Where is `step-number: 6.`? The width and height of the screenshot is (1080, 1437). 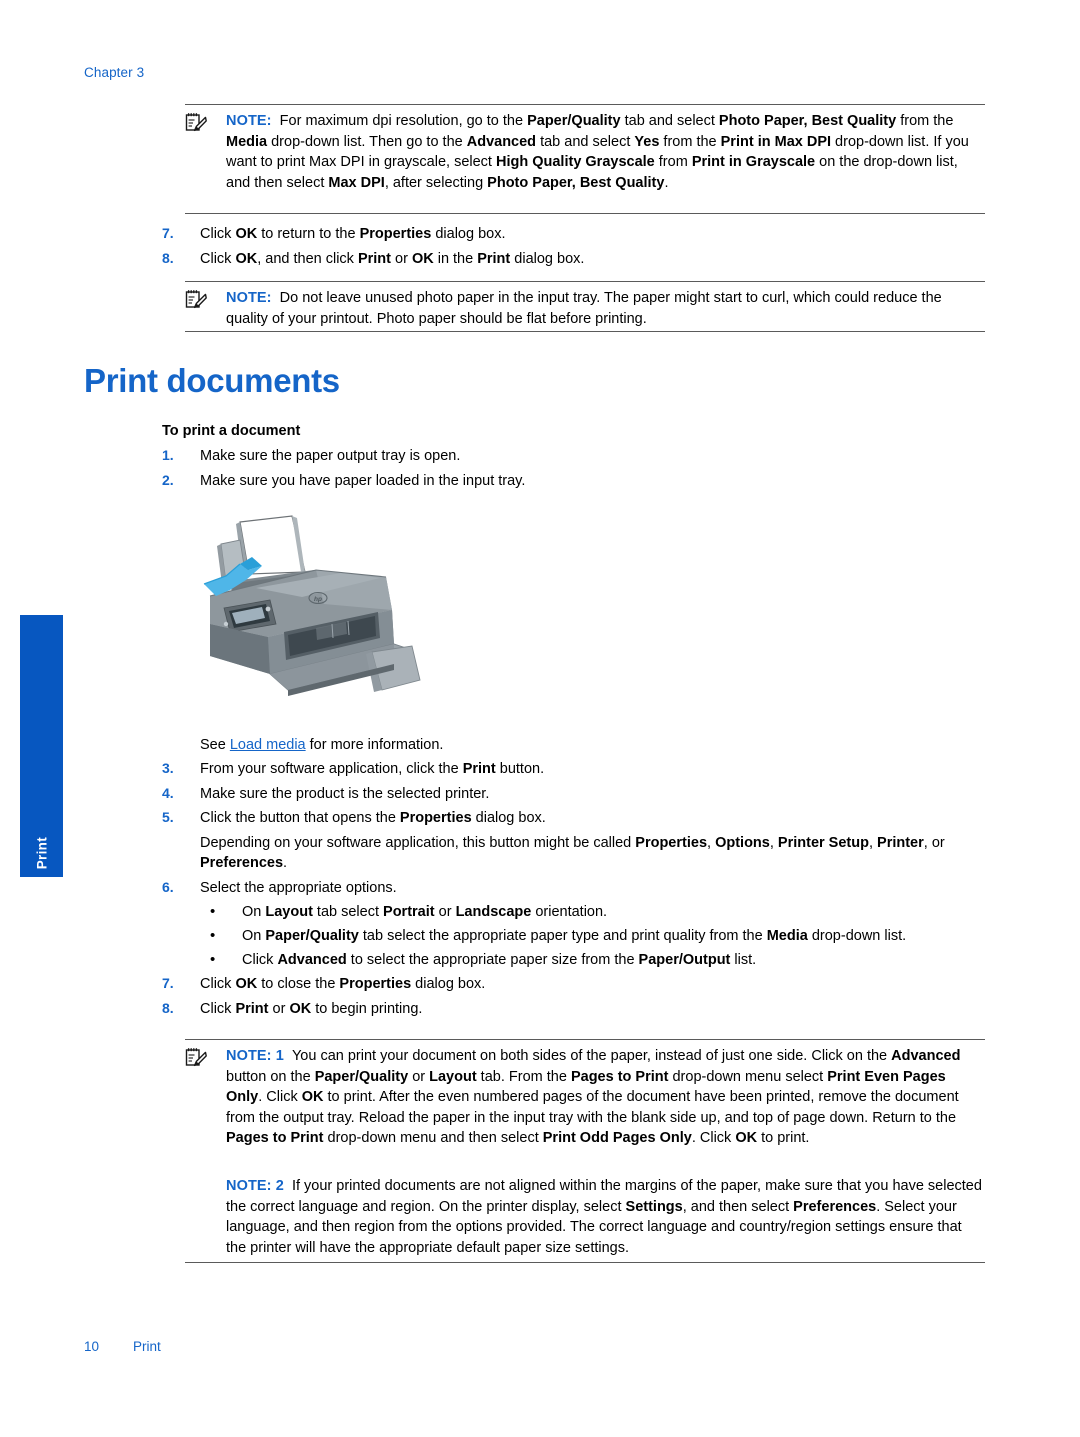
step-number: 6. is located at coordinates (168, 886).